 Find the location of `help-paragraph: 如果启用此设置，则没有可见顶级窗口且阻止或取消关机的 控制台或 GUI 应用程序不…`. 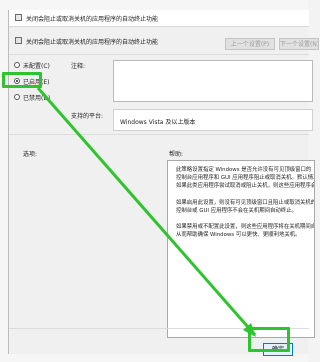

help-paragraph: 如果启用此设置，则没有可见顶级窗口且阻止或取消关机的 控制台或 GUI 应用程序不… is located at coordinates (245, 207).